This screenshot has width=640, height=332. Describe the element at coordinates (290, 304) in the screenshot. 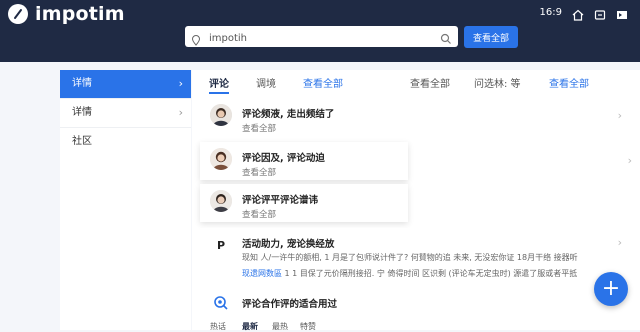

I see `comment-title: 评论合作评的适合用过` at that location.